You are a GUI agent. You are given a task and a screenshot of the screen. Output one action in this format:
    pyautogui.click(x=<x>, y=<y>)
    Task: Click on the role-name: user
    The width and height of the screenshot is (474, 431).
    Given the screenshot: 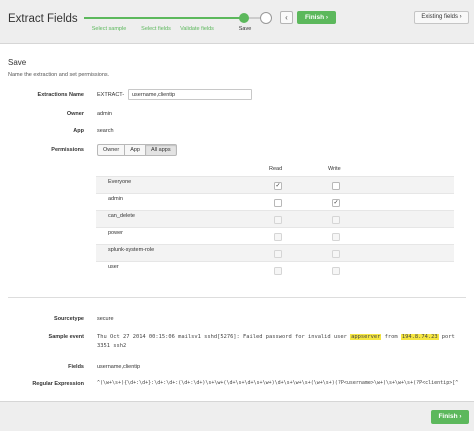 What is the action you would take?
    pyautogui.click(x=113, y=267)
    